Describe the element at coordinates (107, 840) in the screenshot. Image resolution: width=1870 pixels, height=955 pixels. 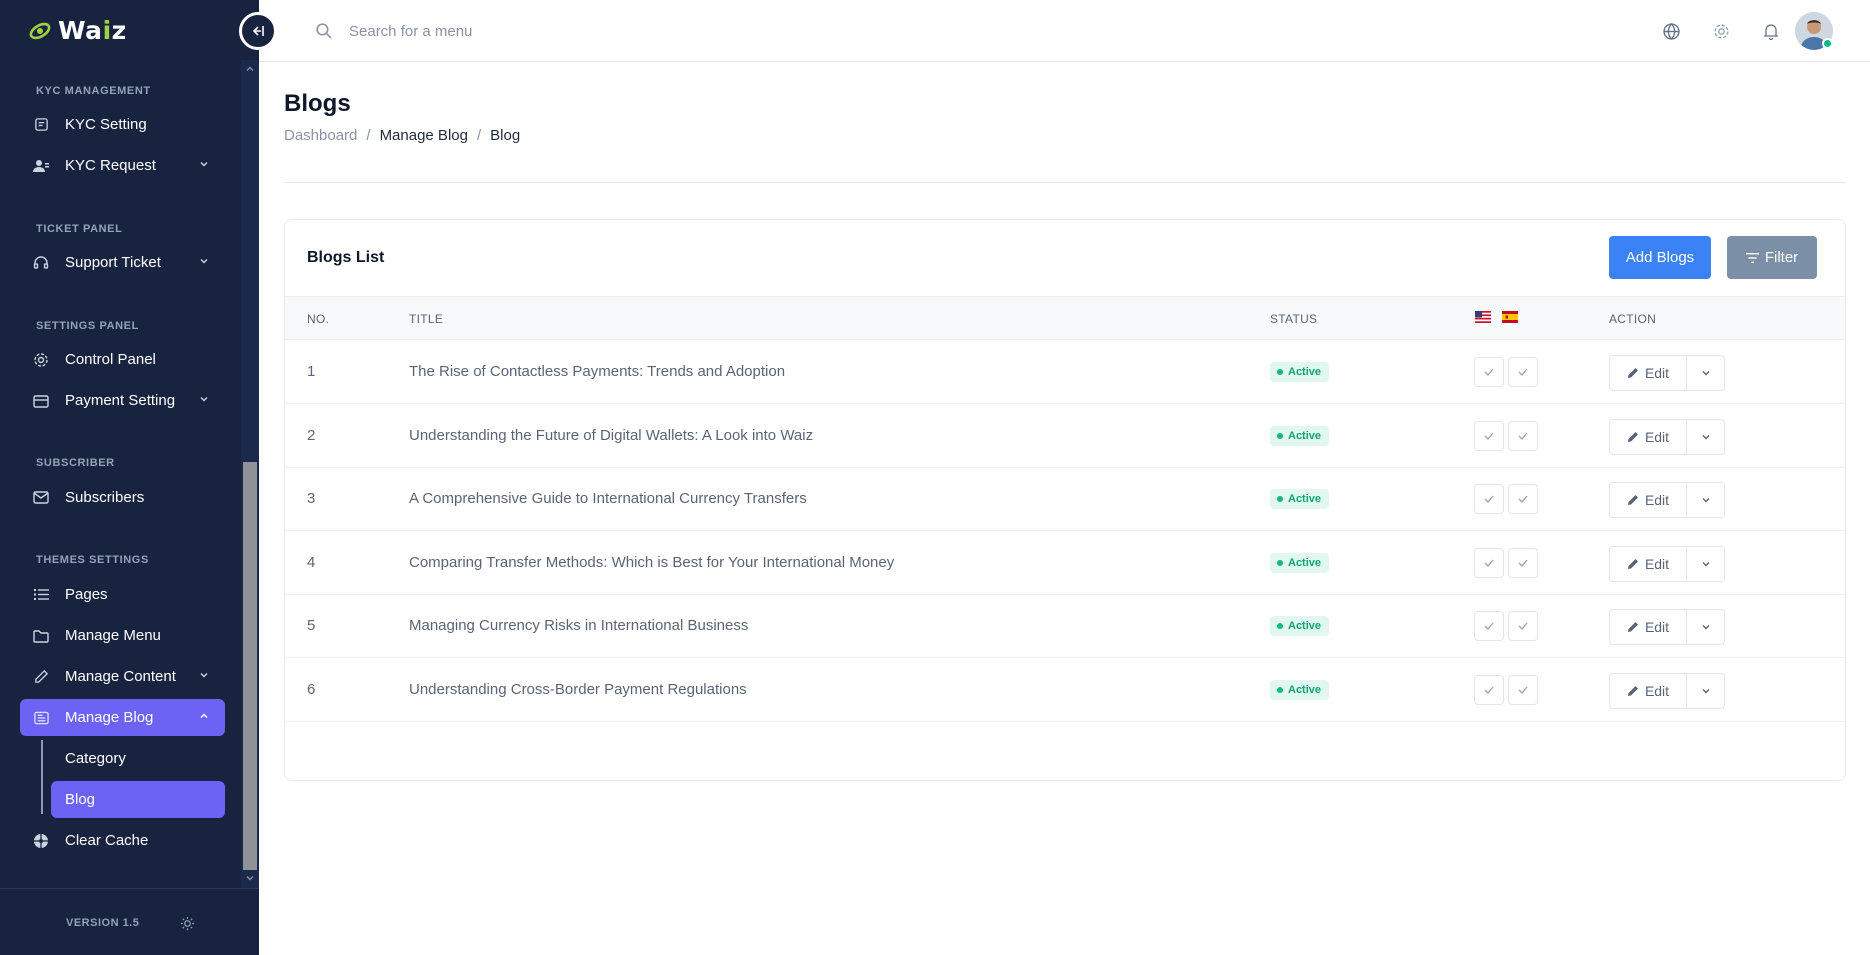
I see `sidebar-item-label: Clear Cache` at that location.